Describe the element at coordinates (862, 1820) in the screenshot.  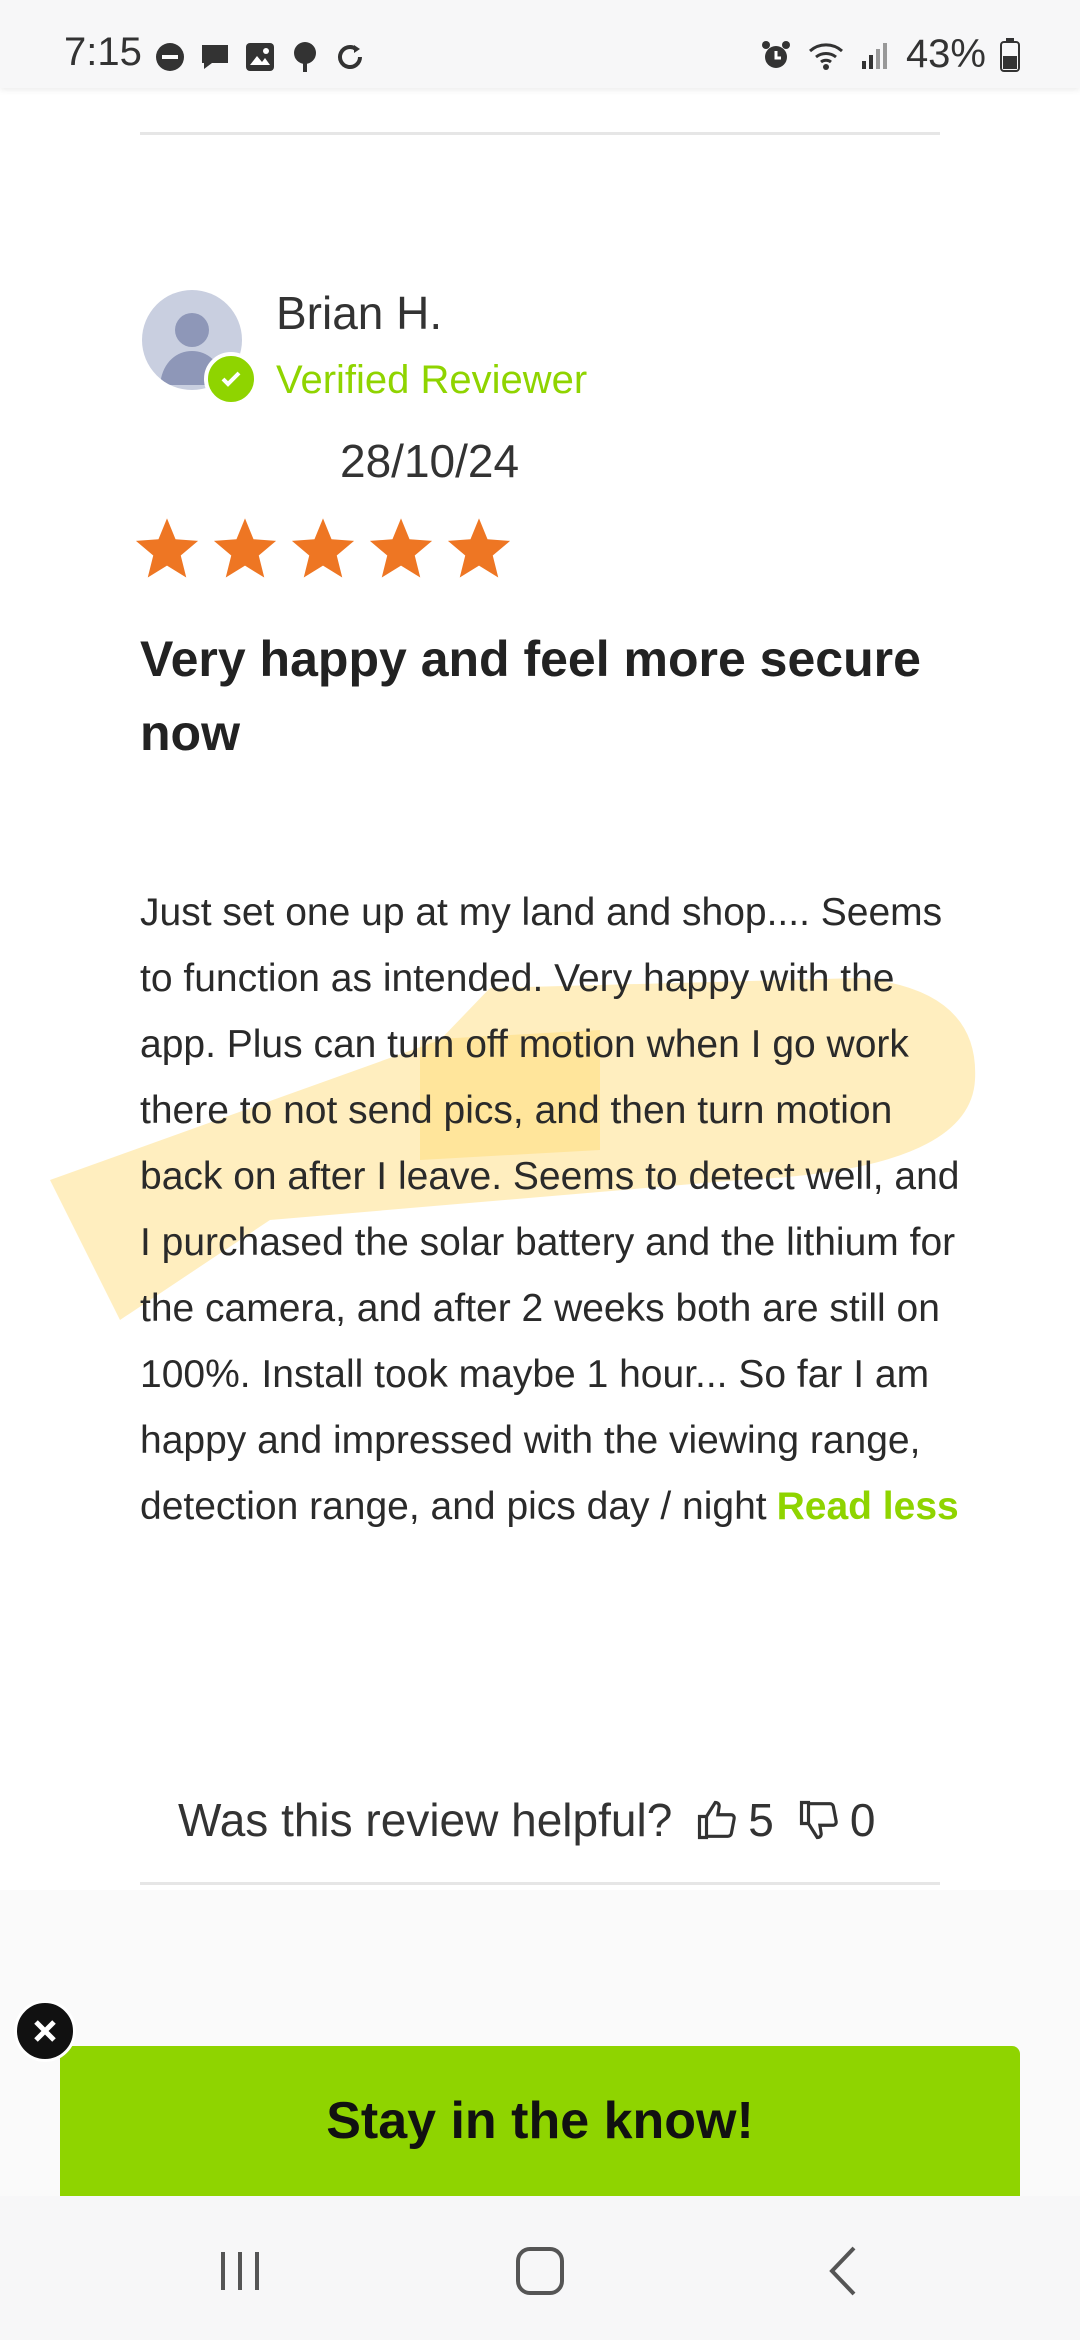
I see `downvote-count: 0` at that location.